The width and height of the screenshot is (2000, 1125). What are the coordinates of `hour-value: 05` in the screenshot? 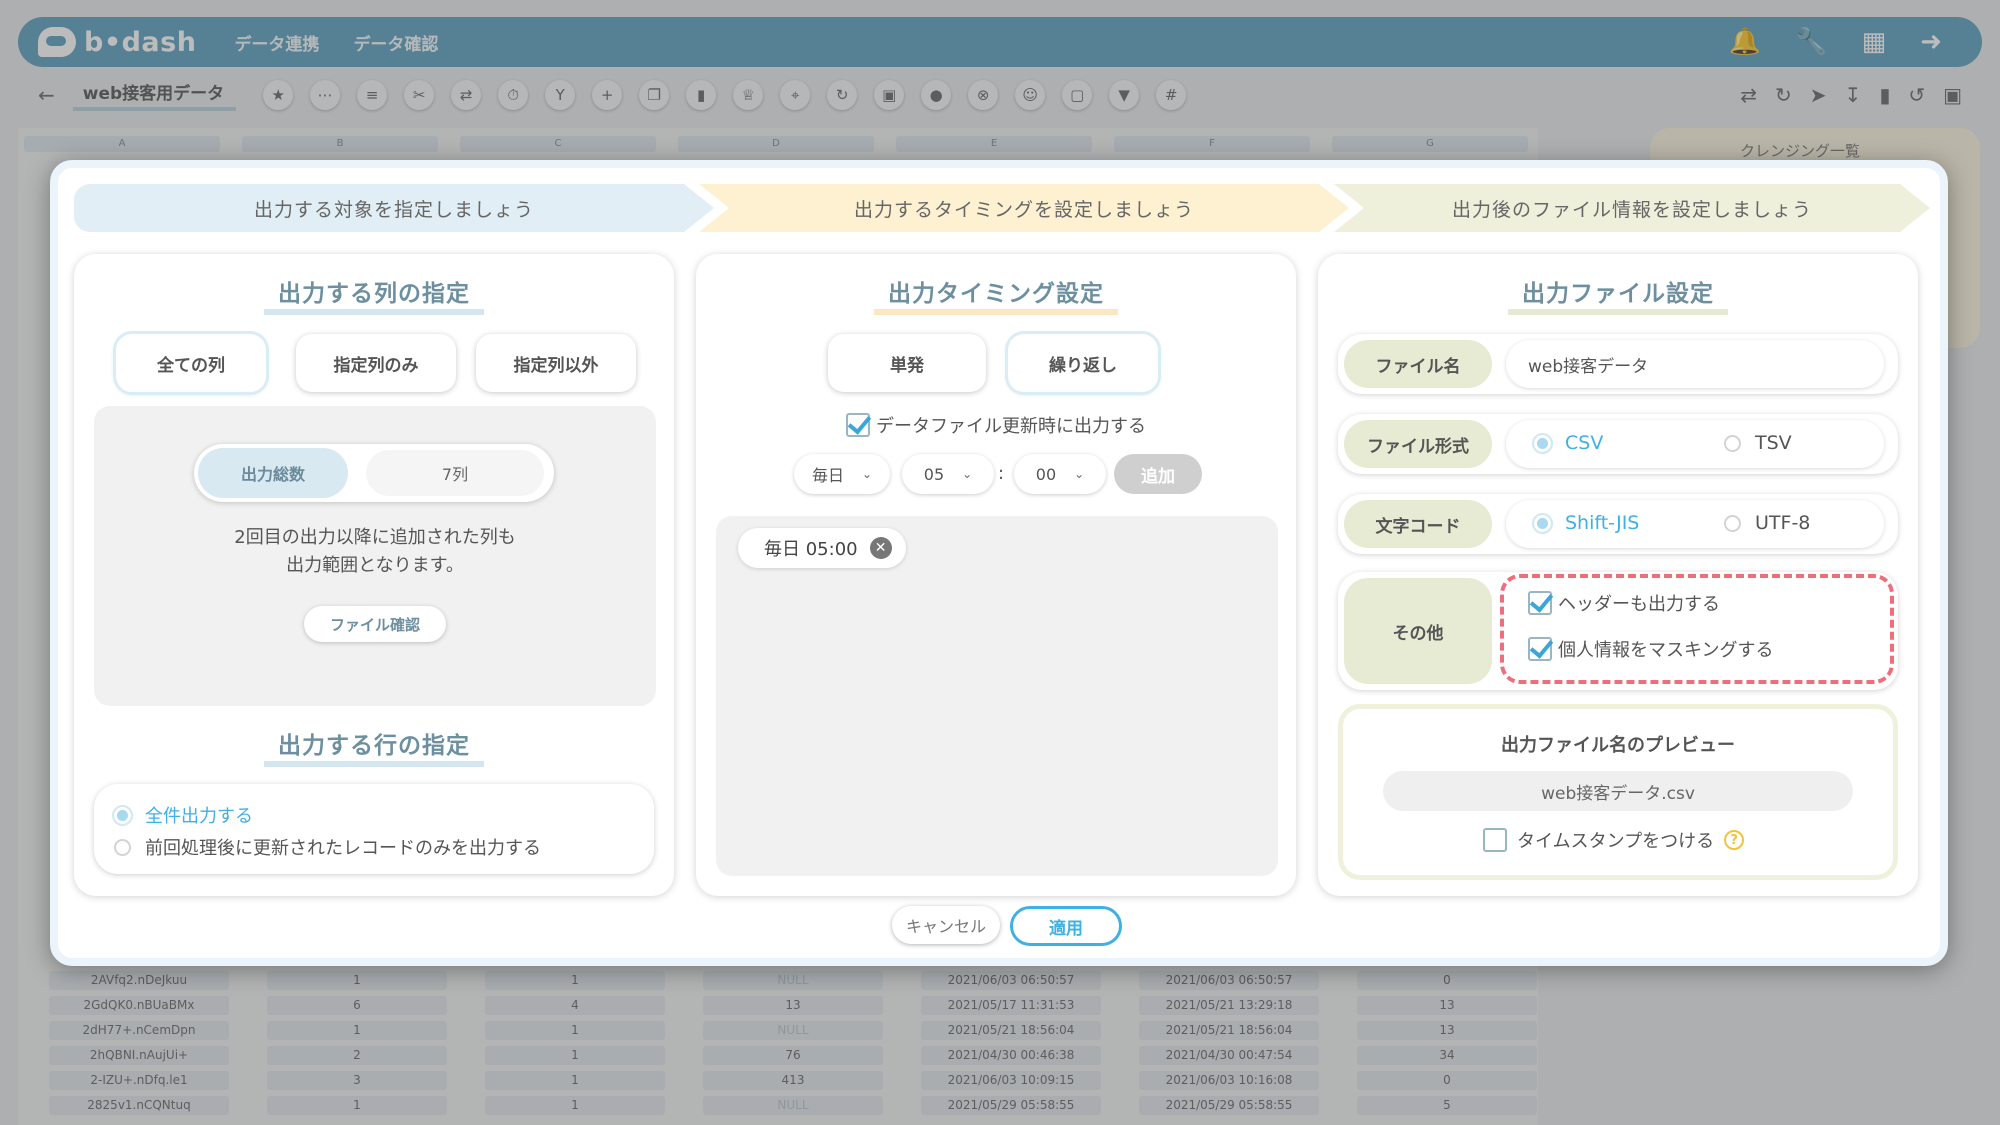 It's located at (934, 474).